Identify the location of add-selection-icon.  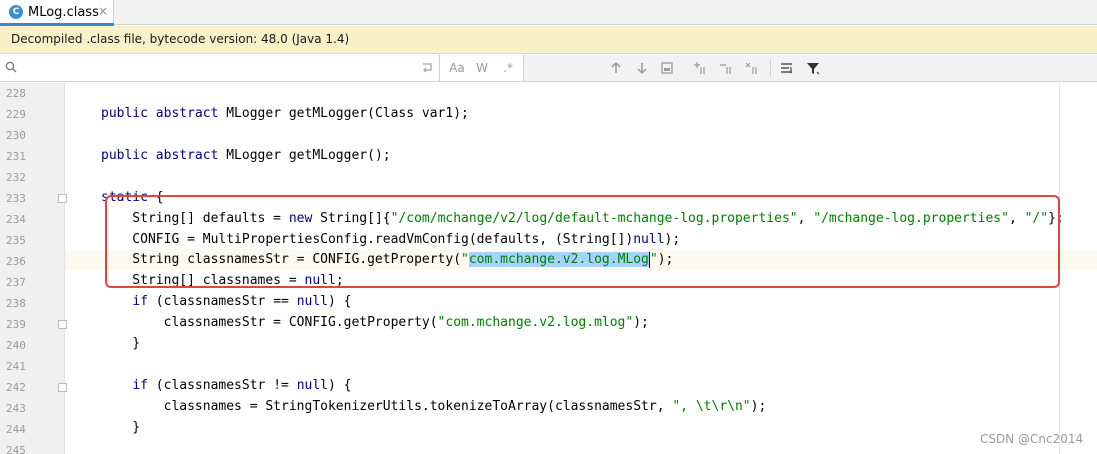
(700, 68).